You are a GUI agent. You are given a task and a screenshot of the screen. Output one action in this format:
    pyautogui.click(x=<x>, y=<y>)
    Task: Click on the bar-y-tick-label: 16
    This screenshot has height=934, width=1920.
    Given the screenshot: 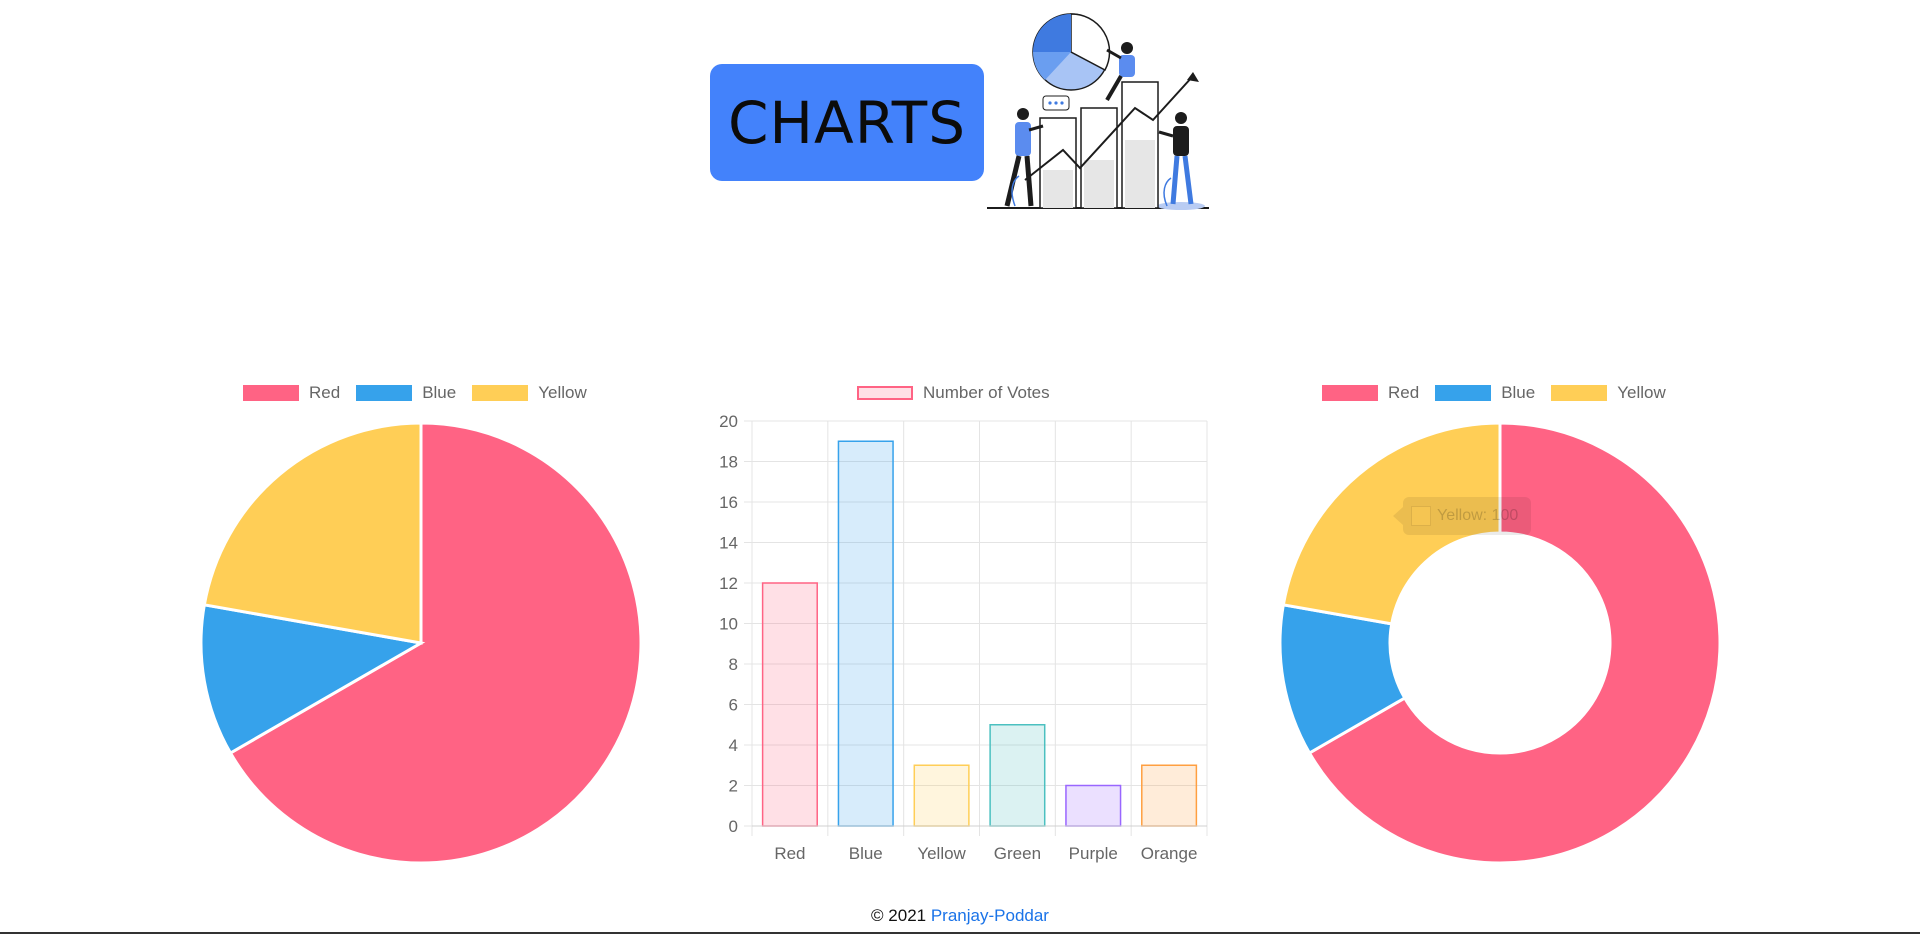 What is the action you would take?
    pyautogui.click(x=728, y=502)
    